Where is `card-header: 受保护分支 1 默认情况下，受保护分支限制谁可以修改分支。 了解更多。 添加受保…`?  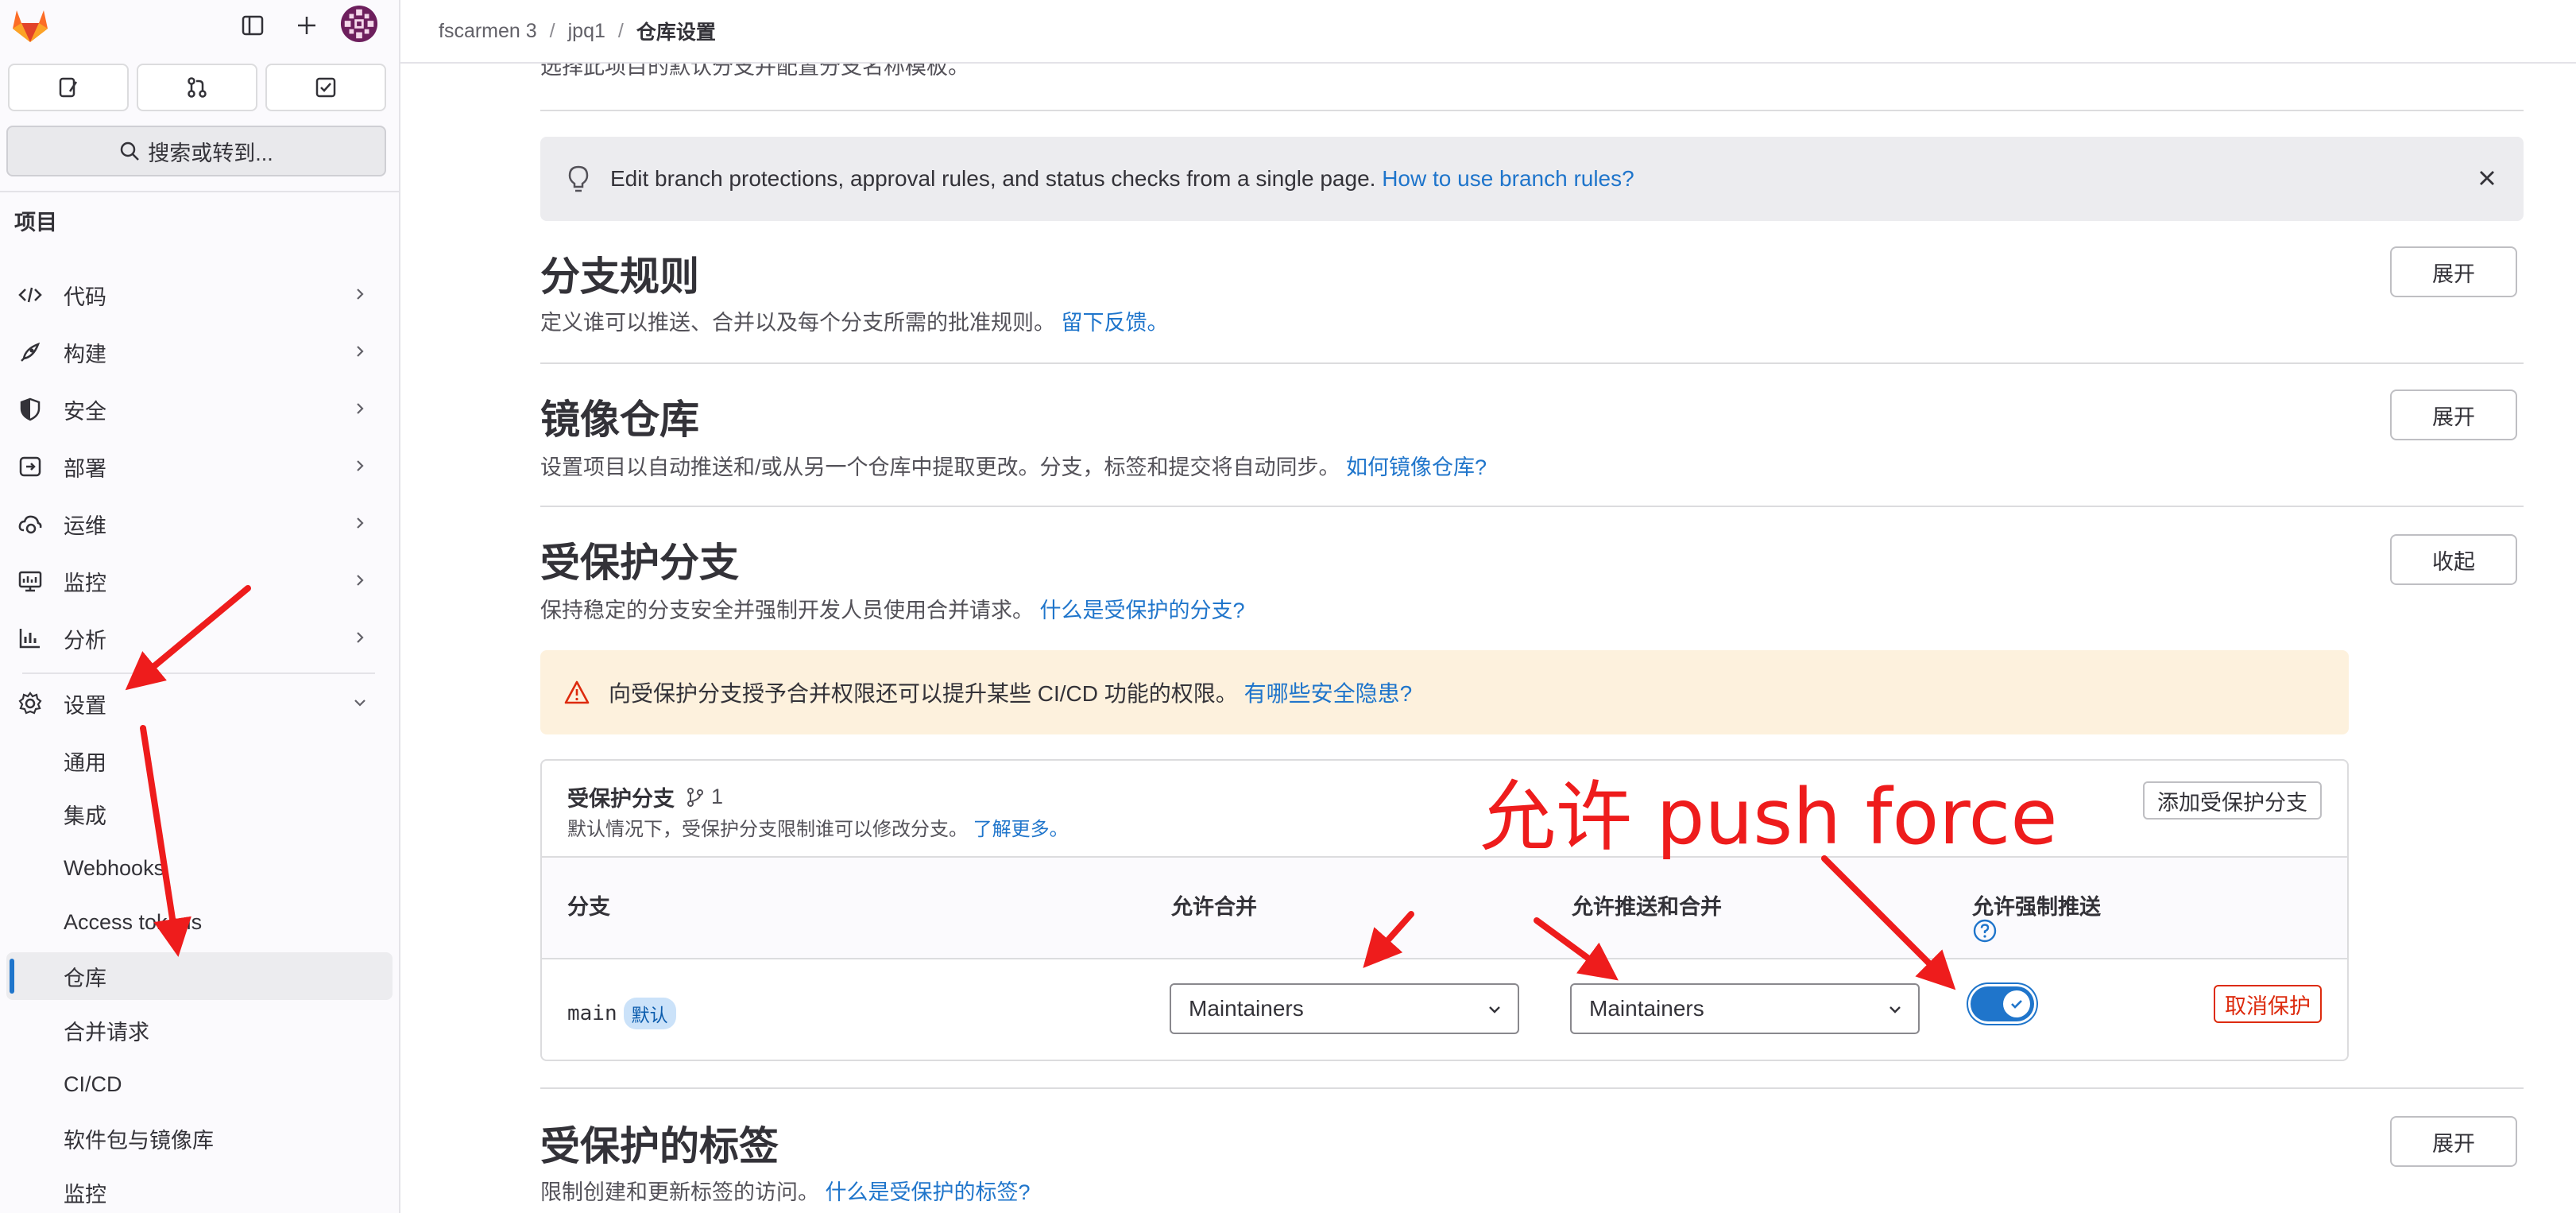 card-header: 受保护分支 1 默认情况下，受保护分支限制谁可以修改分支。 了解更多。 添加受保… is located at coordinates (1444, 809).